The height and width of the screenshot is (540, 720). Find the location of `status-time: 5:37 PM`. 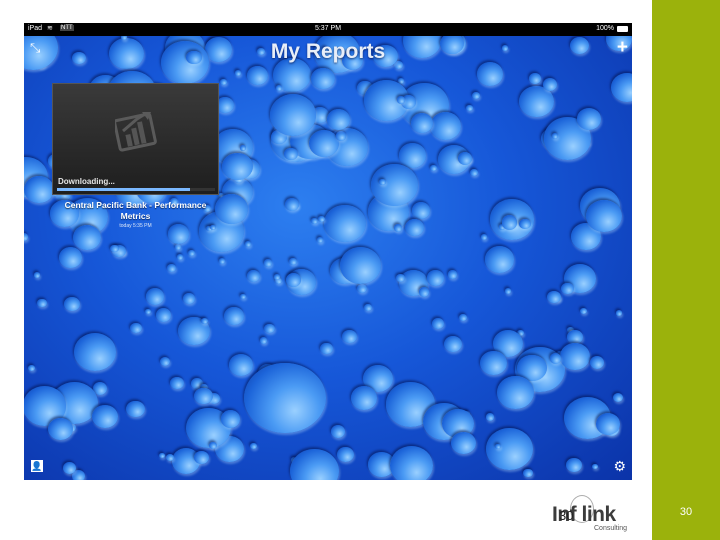

status-time: 5:37 PM is located at coordinates (328, 28).